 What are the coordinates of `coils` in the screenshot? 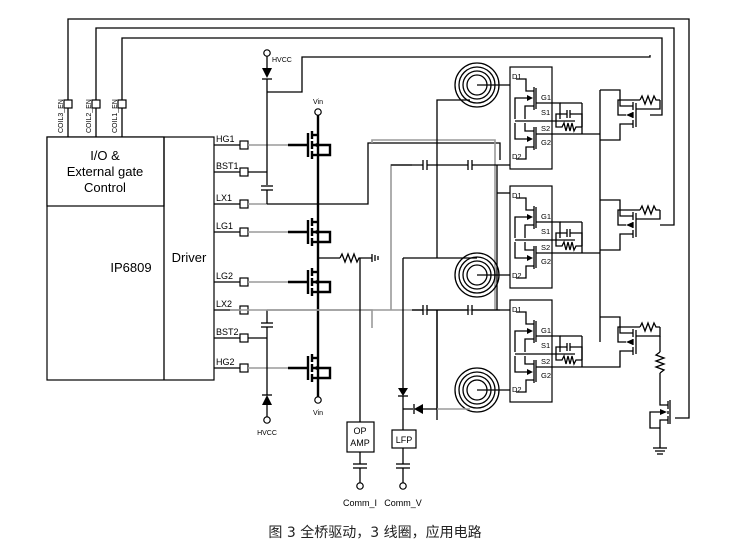 It's located at (482, 237).